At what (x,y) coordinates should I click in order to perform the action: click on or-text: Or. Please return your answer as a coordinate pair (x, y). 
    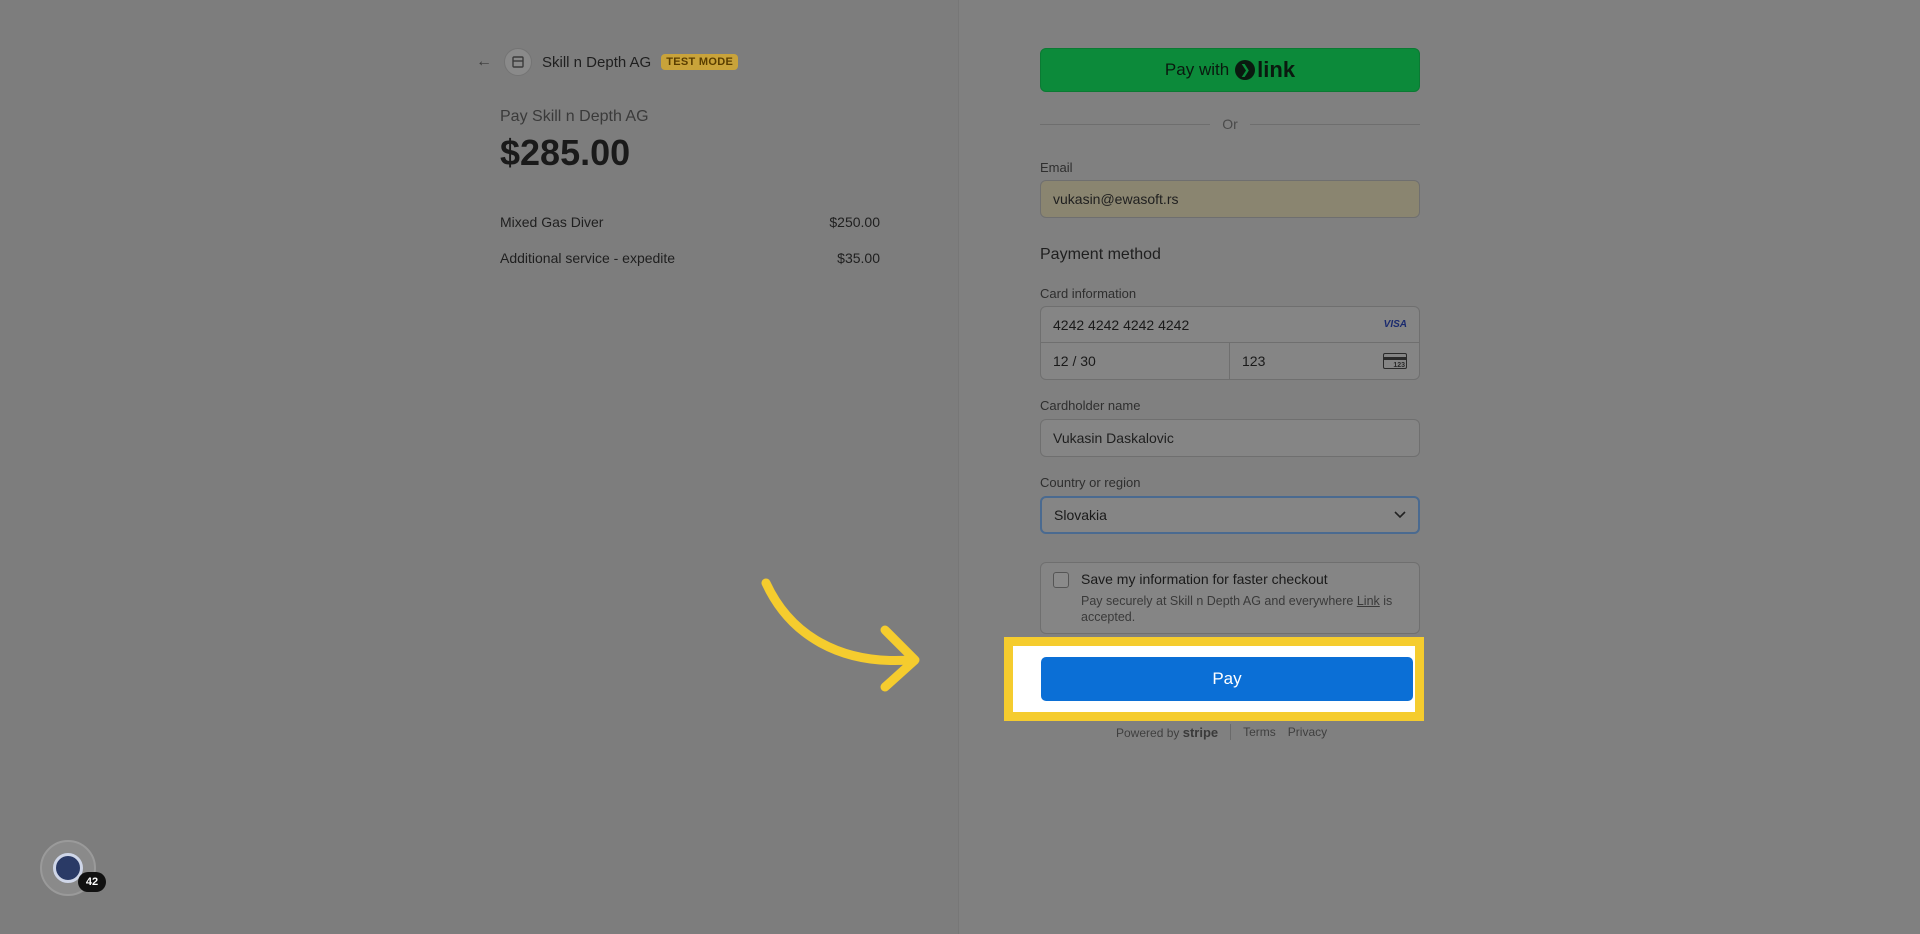
    Looking at the image, I should click on (1230, 124).